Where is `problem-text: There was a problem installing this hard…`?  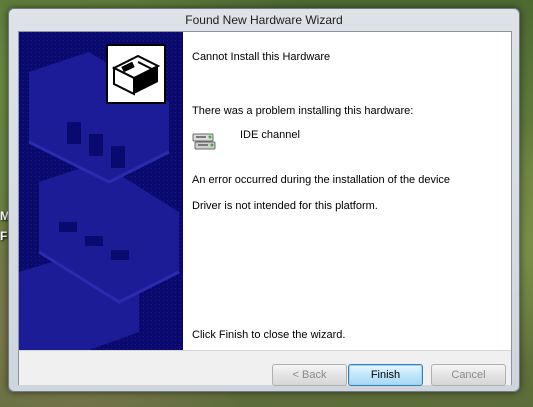 problem-text: There was a problem installing this hard… is located at coordinates (303, 111).